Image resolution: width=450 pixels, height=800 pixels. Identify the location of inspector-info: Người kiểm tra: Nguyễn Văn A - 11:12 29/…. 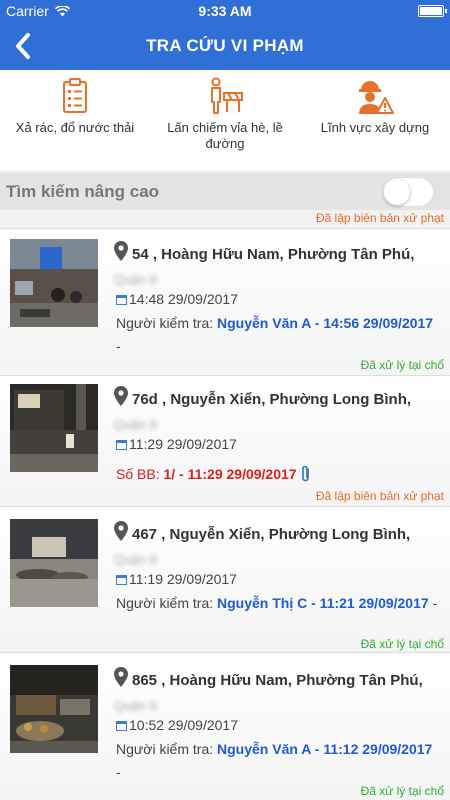
(277, 761).